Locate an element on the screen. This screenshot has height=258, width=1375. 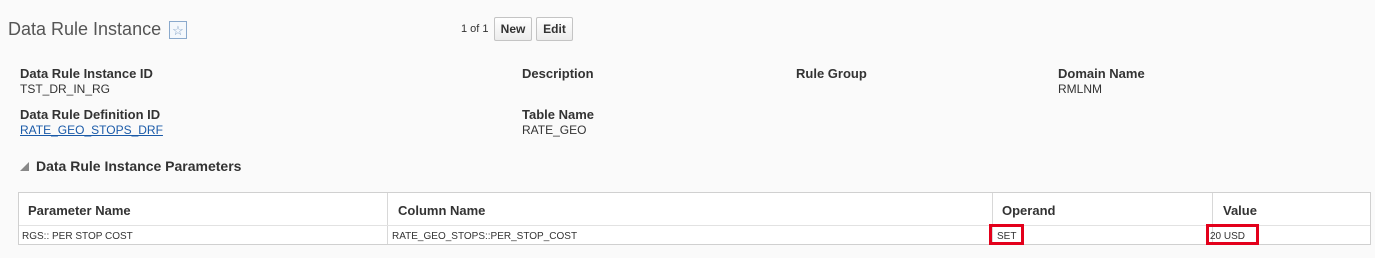
page-title: Data Rule Instance is located at coordinates (85, 29).